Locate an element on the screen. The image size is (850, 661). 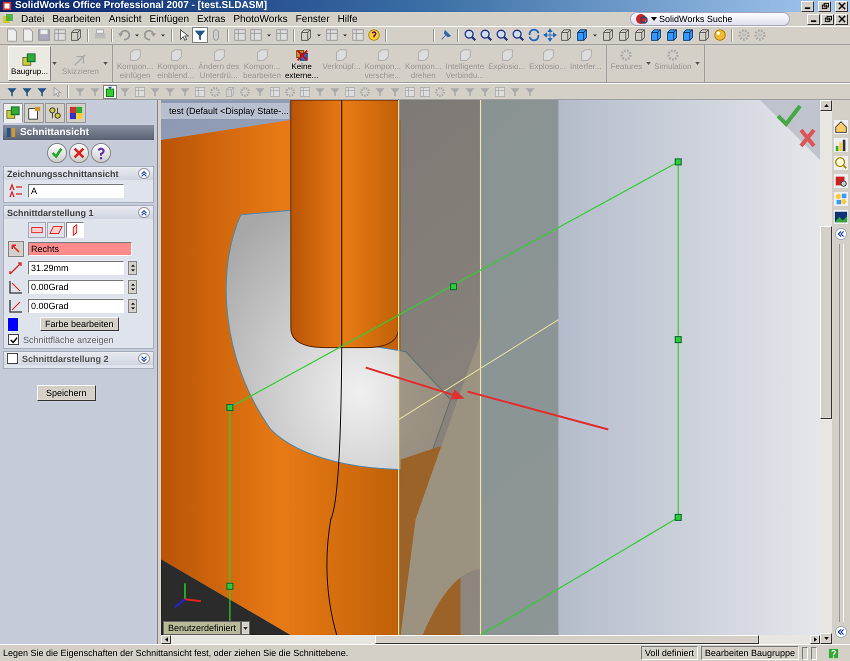
help-icon is located at coordinates (374, 35).